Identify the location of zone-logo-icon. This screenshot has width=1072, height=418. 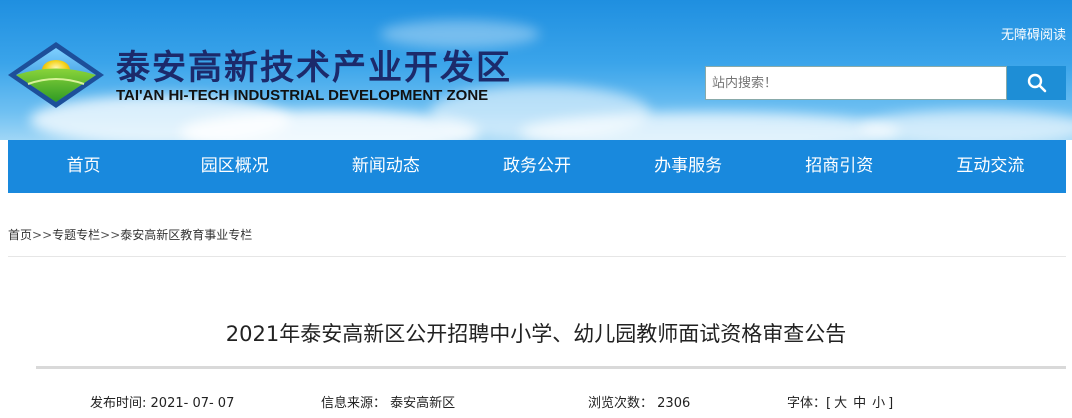
(56, 75).